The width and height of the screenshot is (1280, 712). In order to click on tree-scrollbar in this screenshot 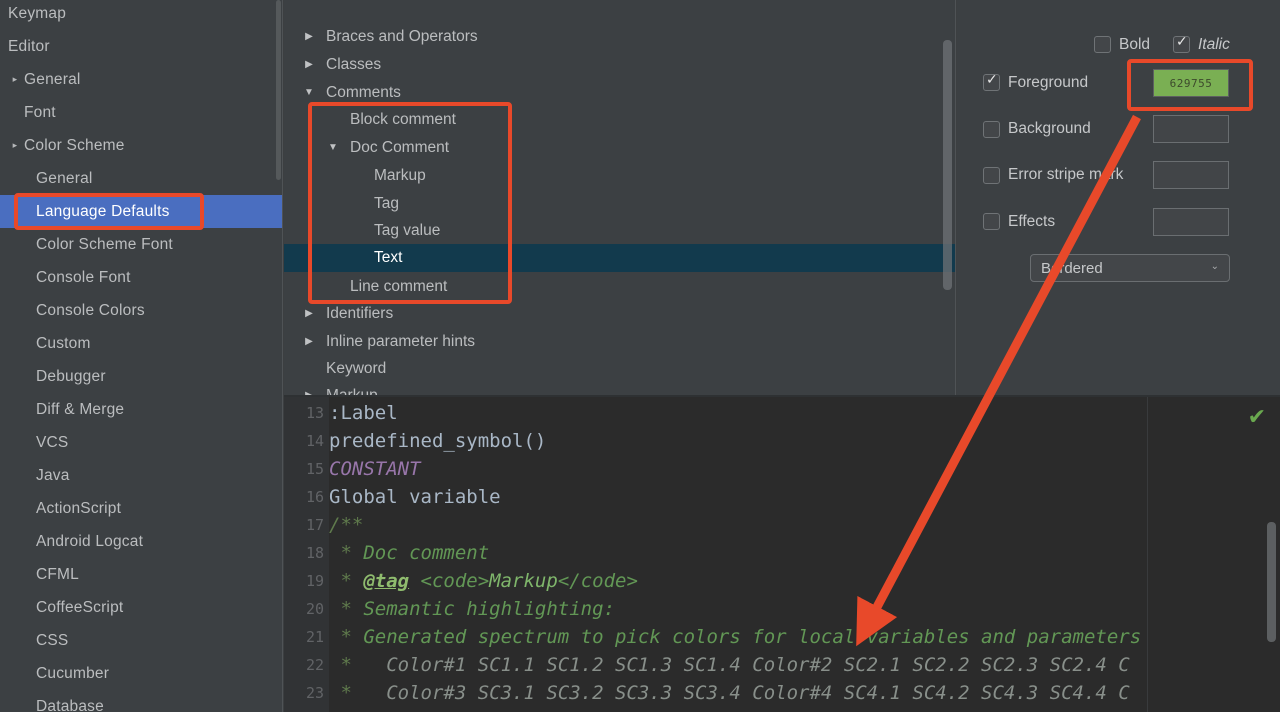, I will do `click(947, 165)`.